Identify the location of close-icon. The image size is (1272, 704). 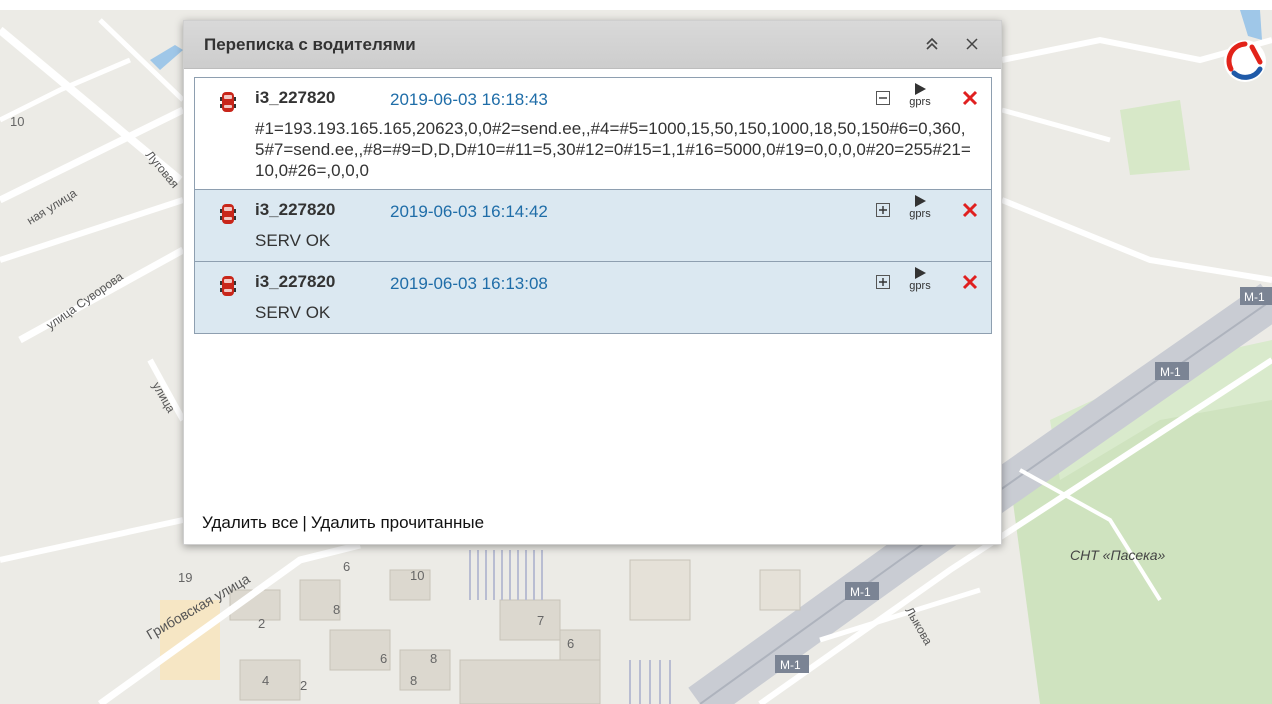
(972, 44).